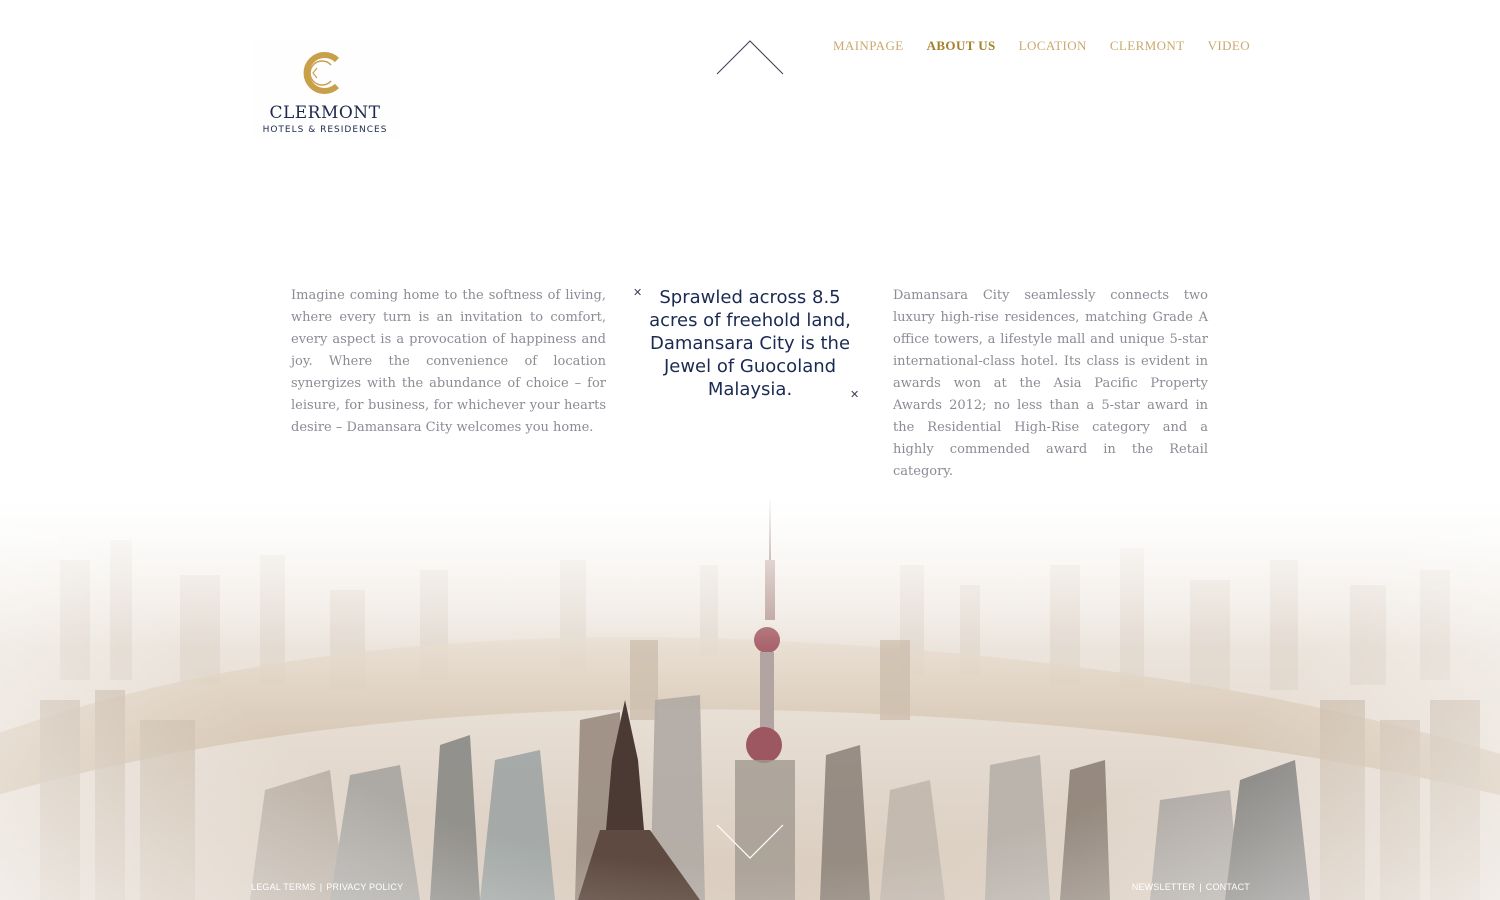 The height and width of the screenshot is (900, 1500). What do you see at coordinates (364, 887) in the screenshot?
I see `privacy-policy-link: PRIVACY POLICY` at bounding box center [364, 887].